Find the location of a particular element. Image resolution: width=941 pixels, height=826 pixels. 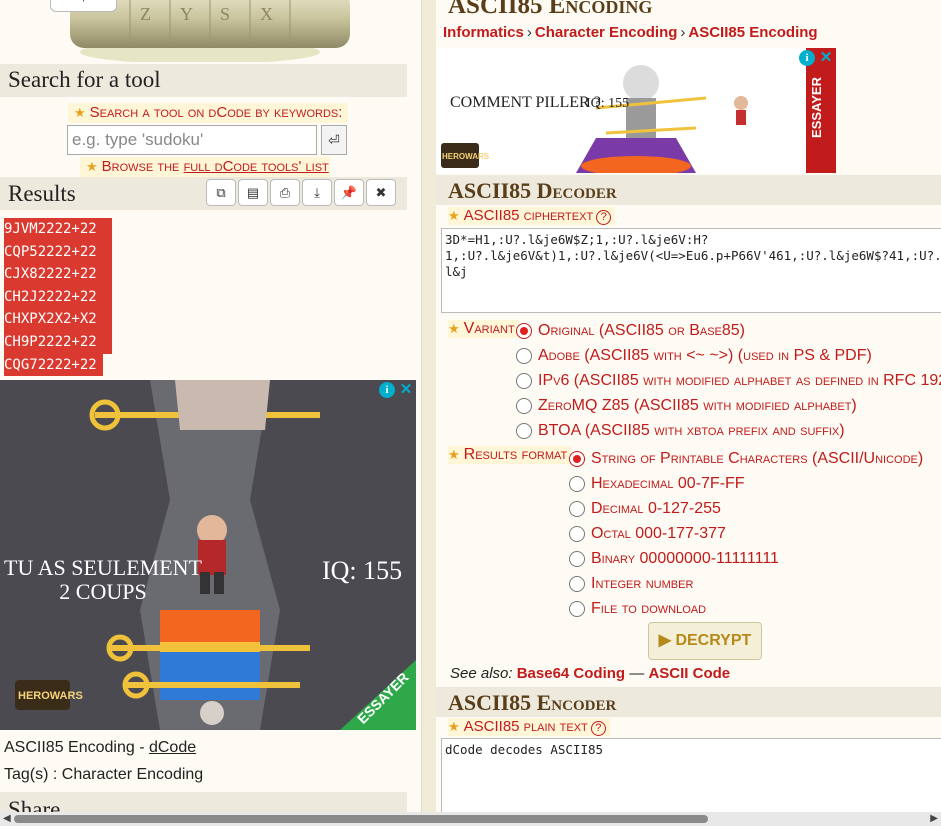

ad-caption-right: IQ: 155 is located at coordinates (362, 570).